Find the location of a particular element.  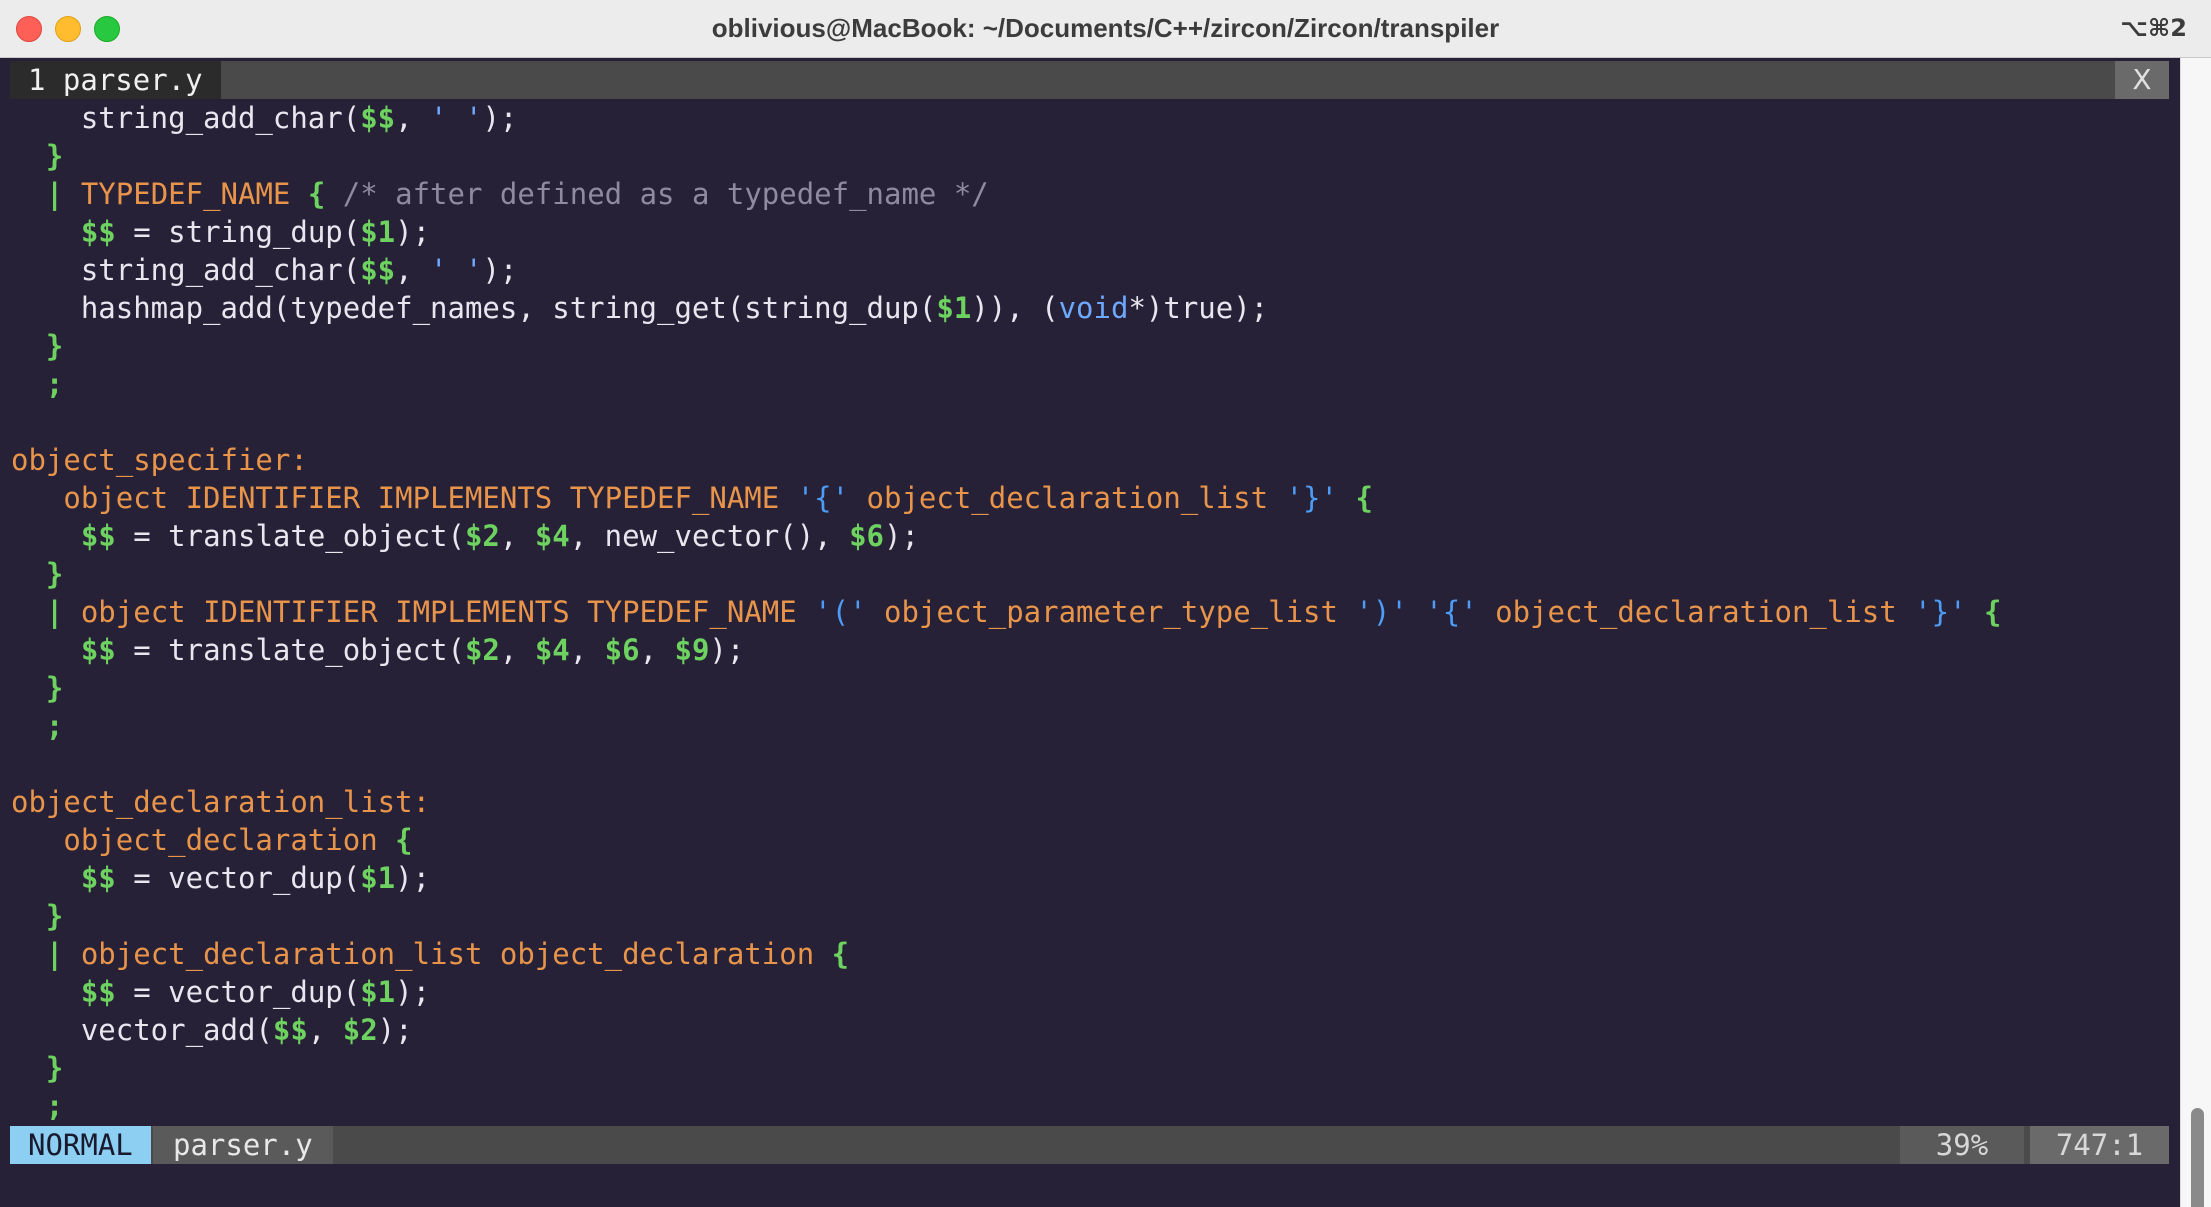

code-token: void is located at coordinates (1093, 308).